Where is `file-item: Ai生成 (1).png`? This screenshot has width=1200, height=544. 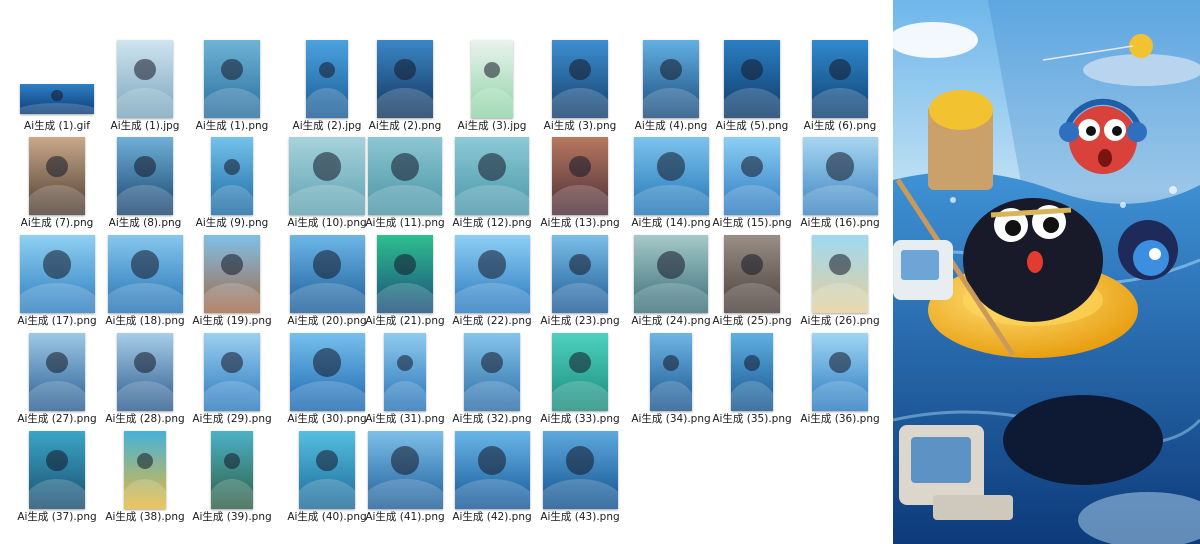
file-item: Ai生成 (1).png is located at coordinates (232, 89).